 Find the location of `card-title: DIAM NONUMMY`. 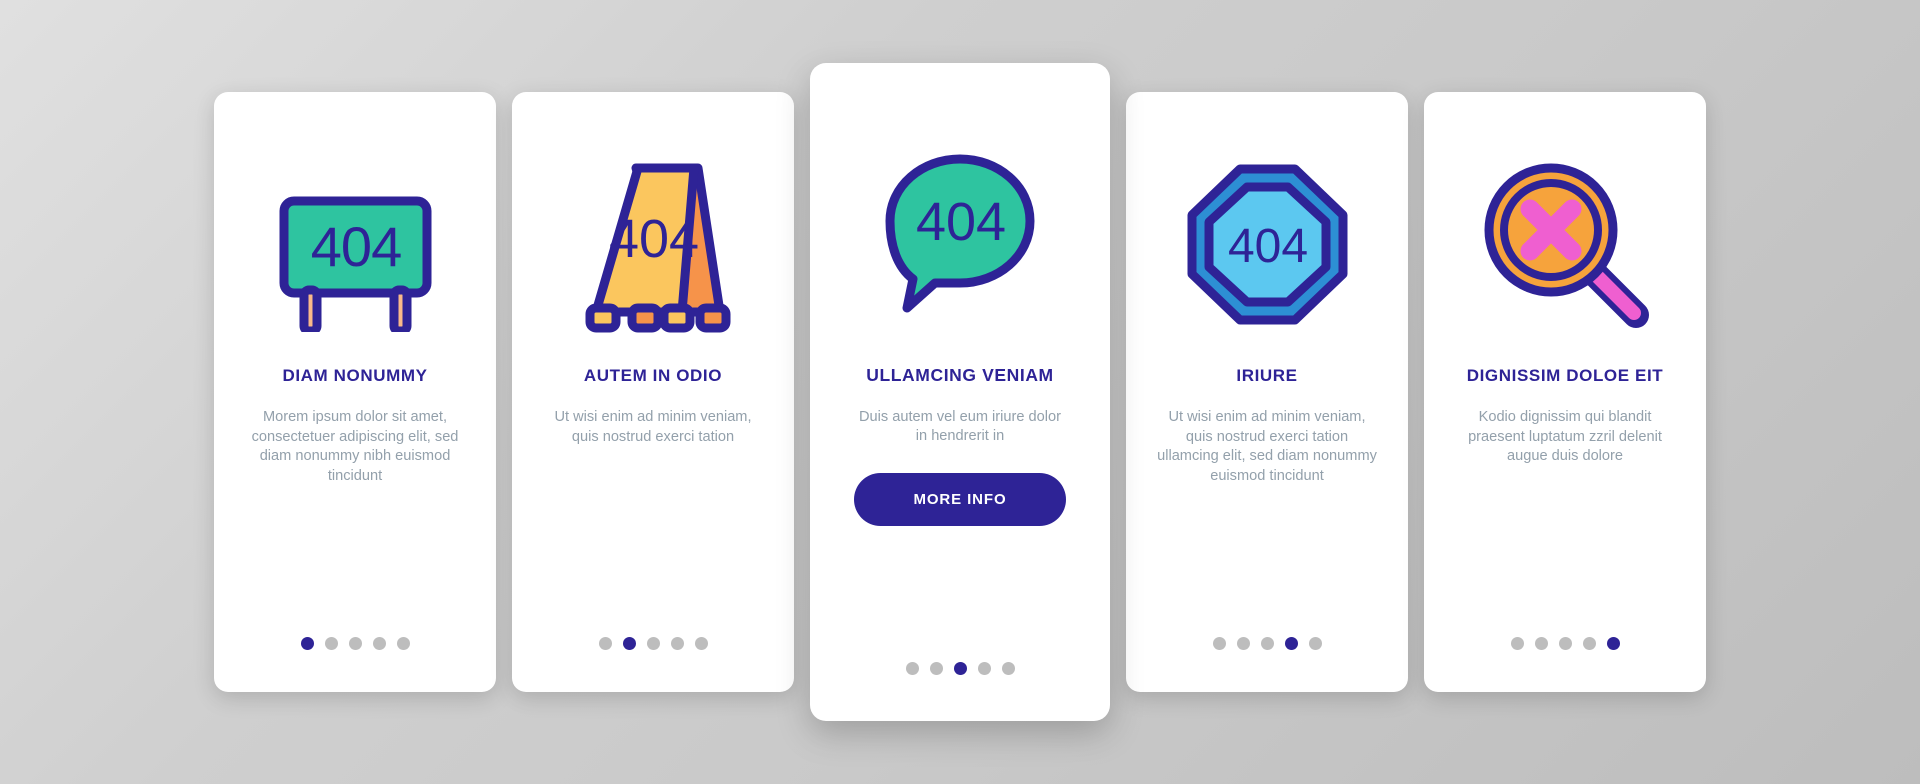

card-title: DIAM NONUMMY is located at coordinates (355, 375).